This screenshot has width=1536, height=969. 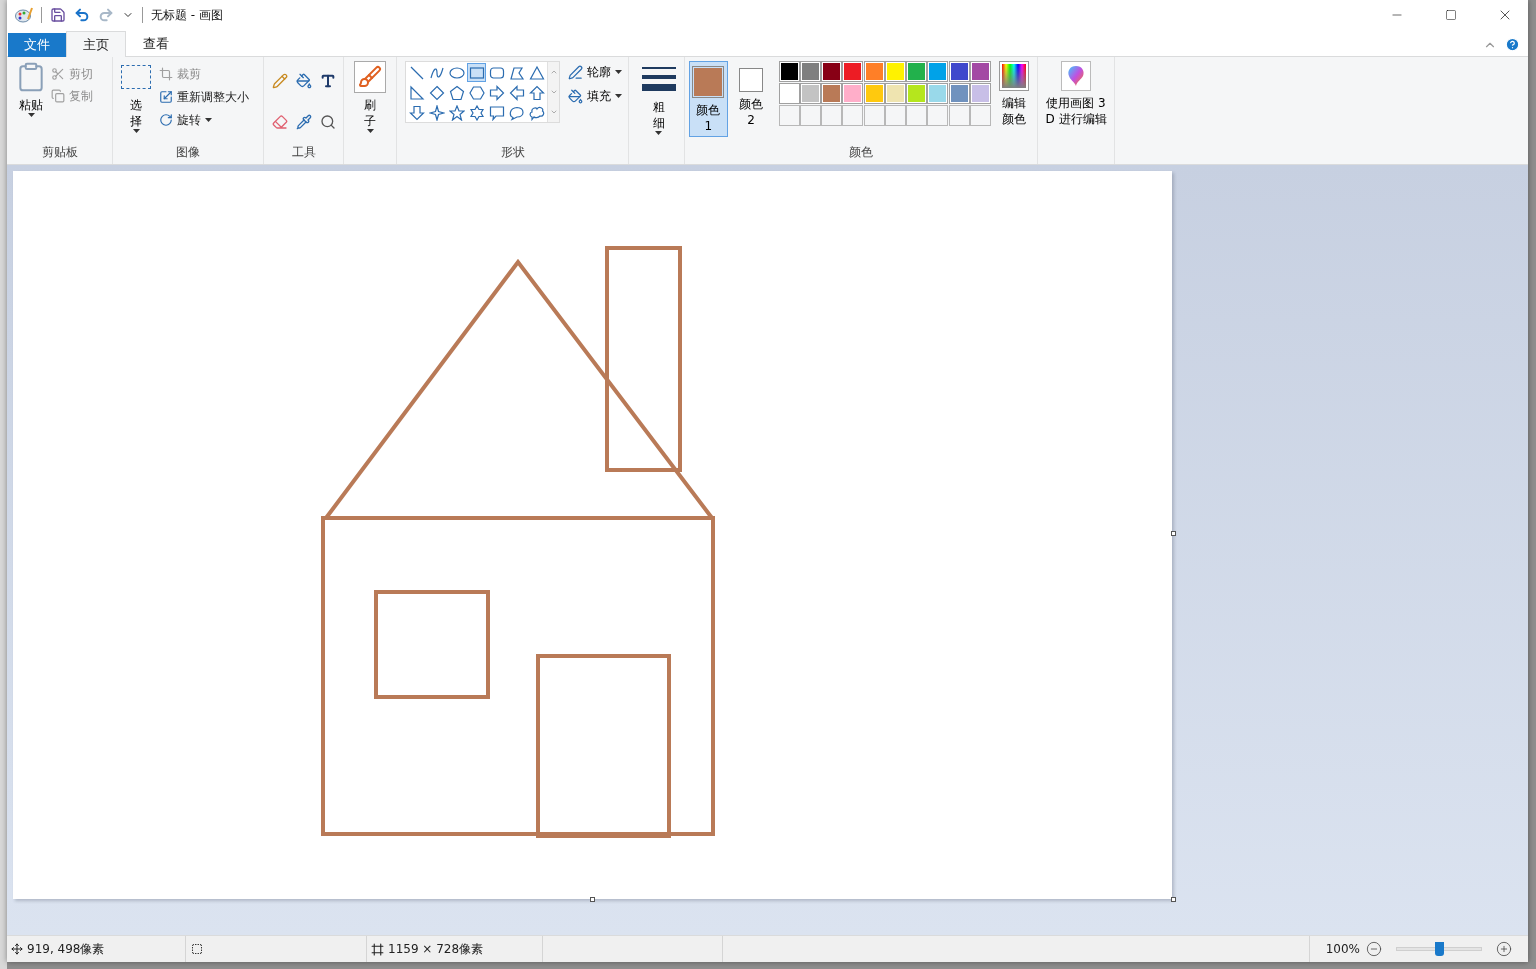 What do you see at coordinates (751, 99) in the screenshot?
I see `color-slot-button: 颜色 2` at bounding box center [751, 99].